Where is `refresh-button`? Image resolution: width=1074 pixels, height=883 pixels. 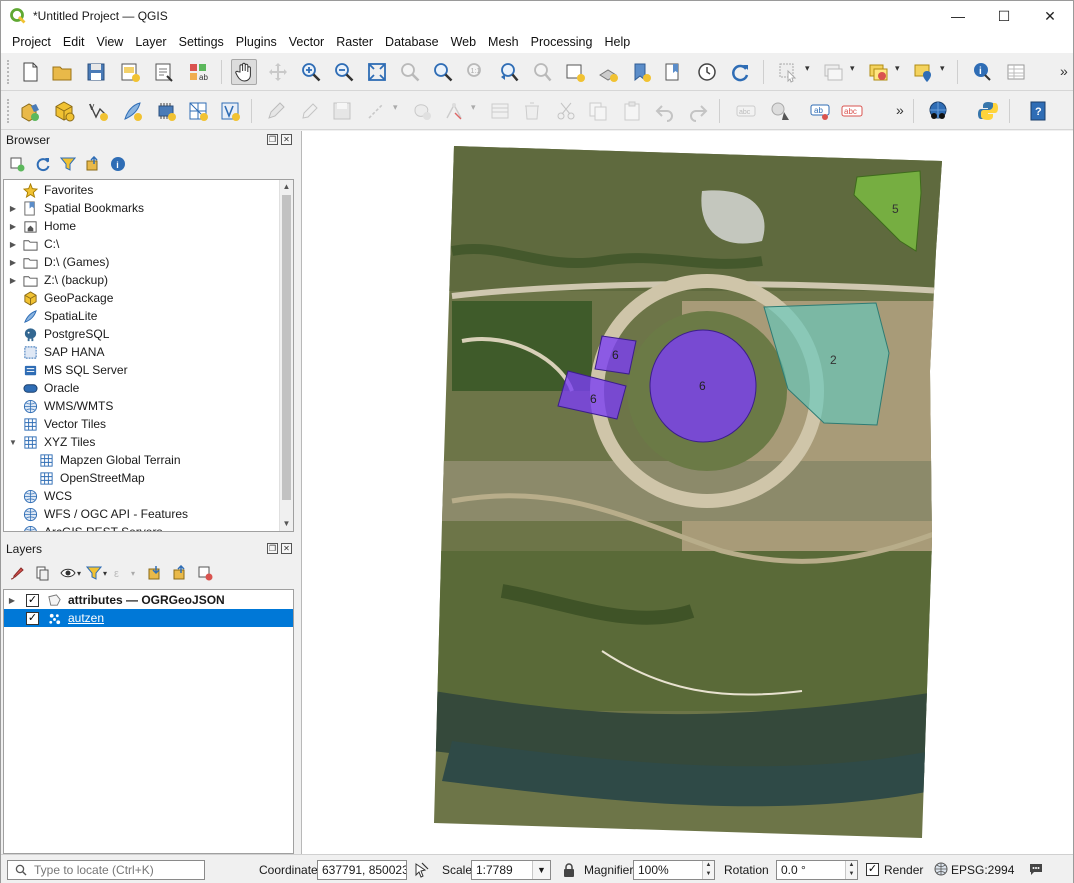
refresh-button is located at coordinates (740, 72).